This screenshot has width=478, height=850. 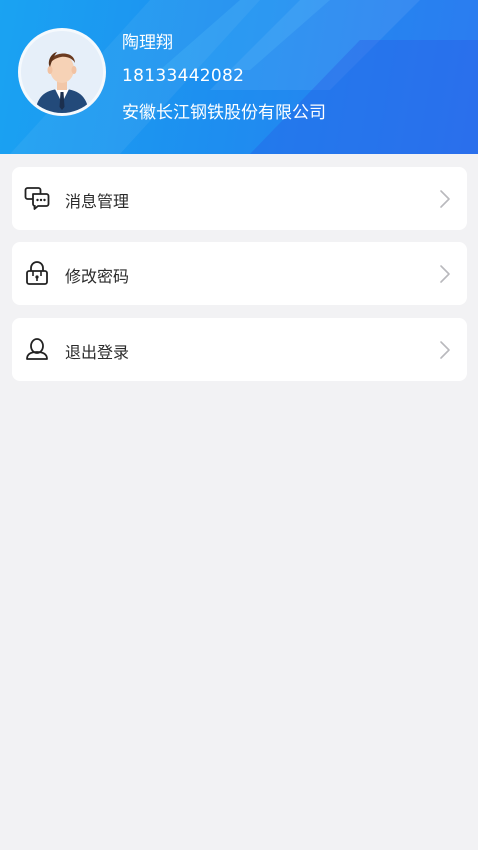 I want to click on menu-item-label: 修改密码, so click(x=97, y=276).